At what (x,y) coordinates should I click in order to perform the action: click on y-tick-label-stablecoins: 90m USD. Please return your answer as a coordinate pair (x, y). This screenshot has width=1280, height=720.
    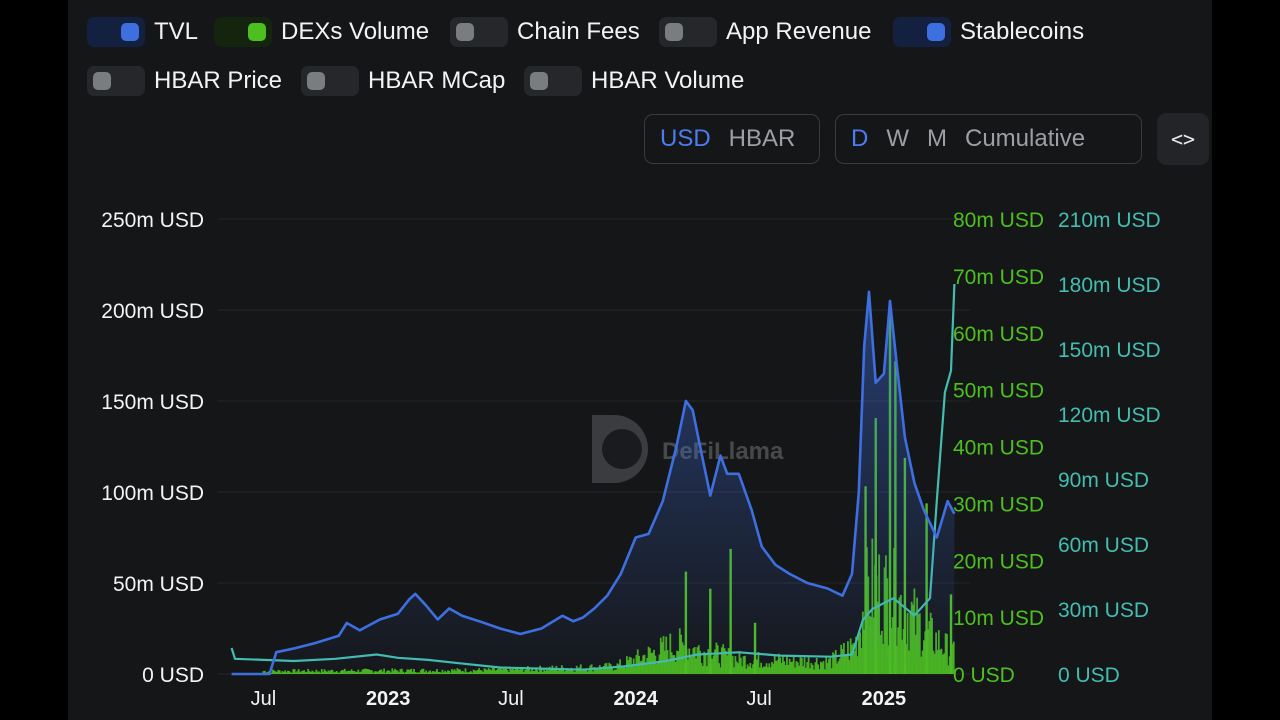
    Looking at the image, I should click on (1103, 480).